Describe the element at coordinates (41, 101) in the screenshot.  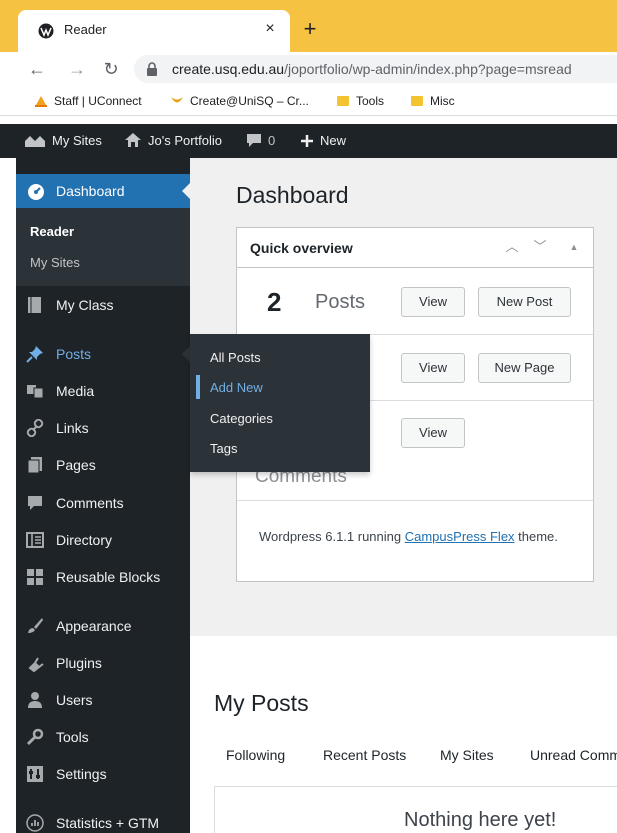
I see `sun-icon` at that location.